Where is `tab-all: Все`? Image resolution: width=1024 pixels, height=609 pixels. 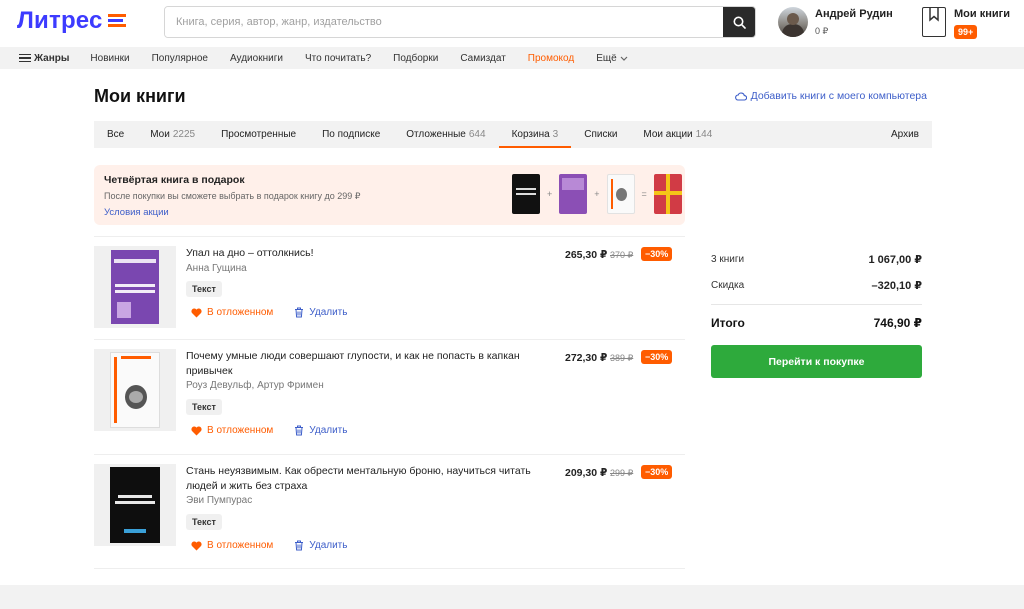 tab-all: Все is located at coordinates (115, 134).